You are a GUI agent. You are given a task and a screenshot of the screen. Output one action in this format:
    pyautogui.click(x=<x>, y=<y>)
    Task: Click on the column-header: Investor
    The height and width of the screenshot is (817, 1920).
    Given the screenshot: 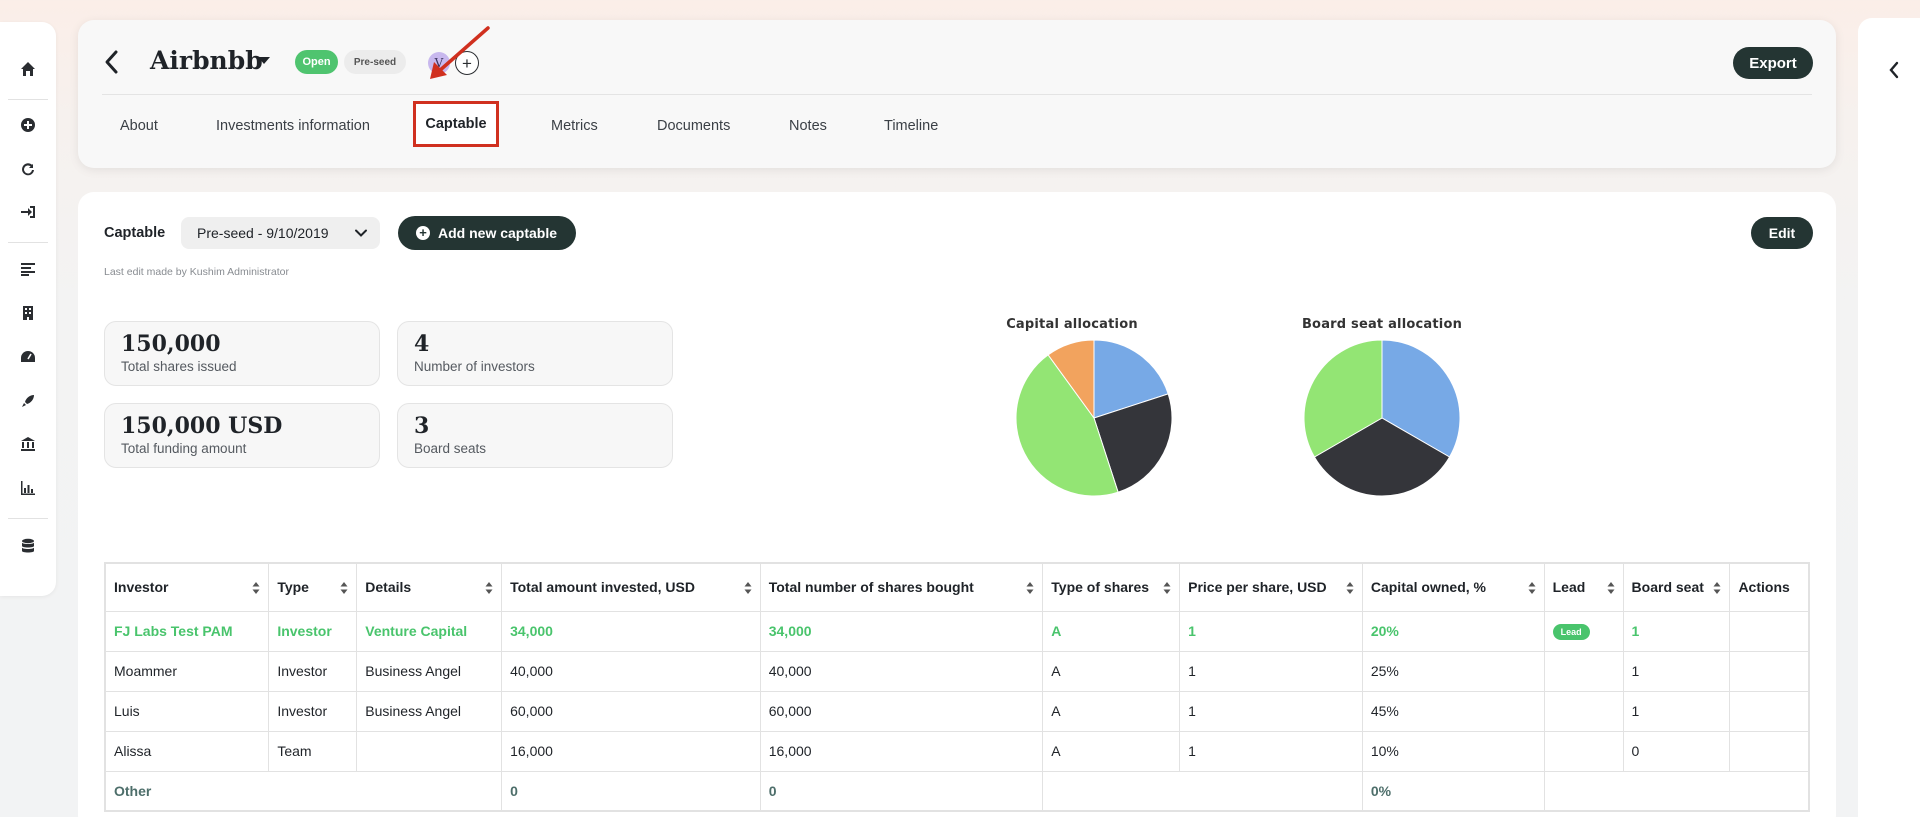 What is the action you would take?
    pyautogui.click(x=187, y=587)
    